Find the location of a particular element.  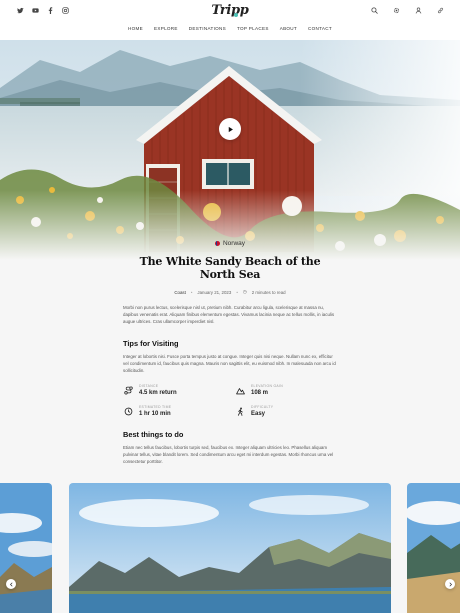

logo-accent-dot is located at coordinates (236, 15).